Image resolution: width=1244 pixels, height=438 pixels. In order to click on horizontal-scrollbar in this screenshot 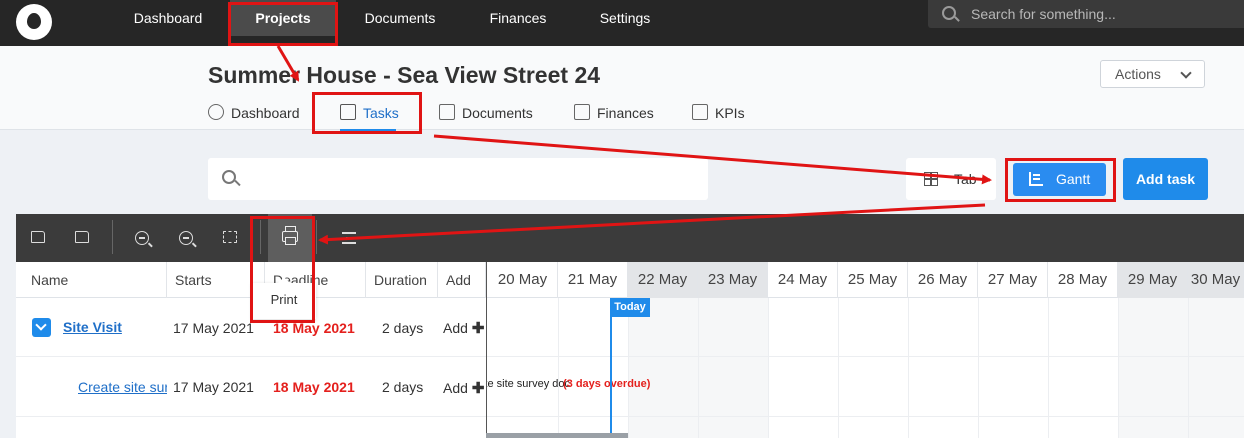, I will do `click(557, 435)`.